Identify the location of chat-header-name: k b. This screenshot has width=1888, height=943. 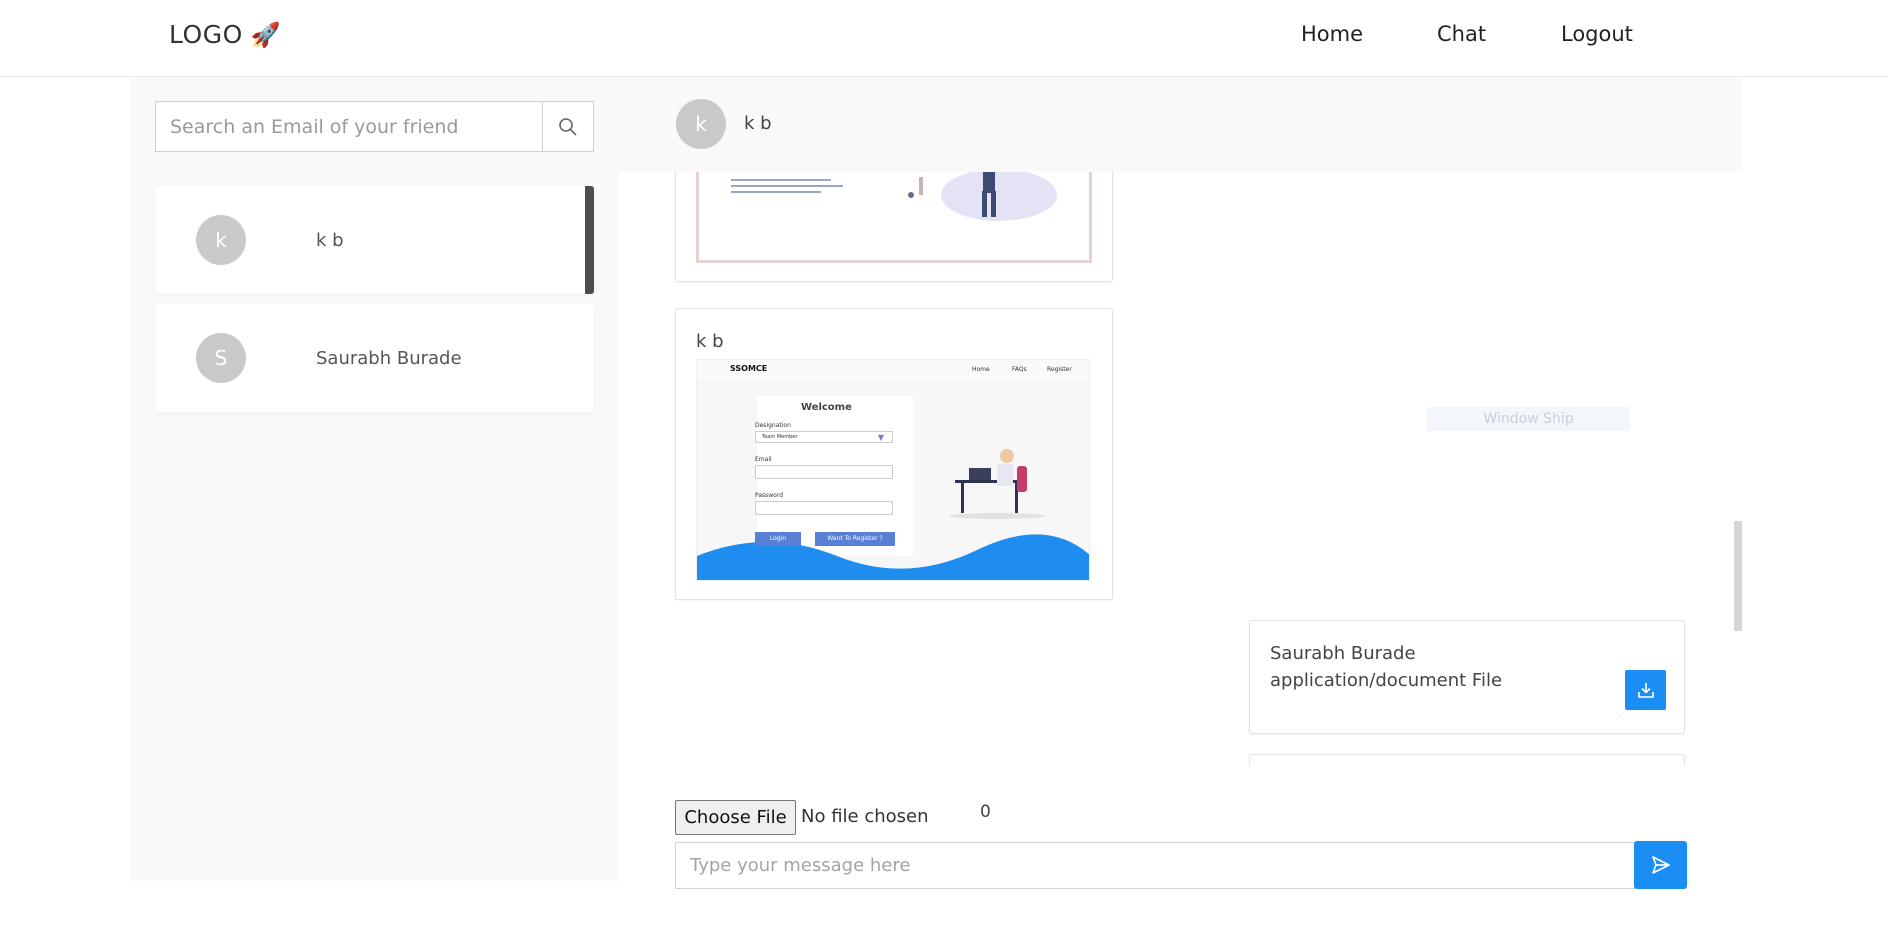
(758, 123).